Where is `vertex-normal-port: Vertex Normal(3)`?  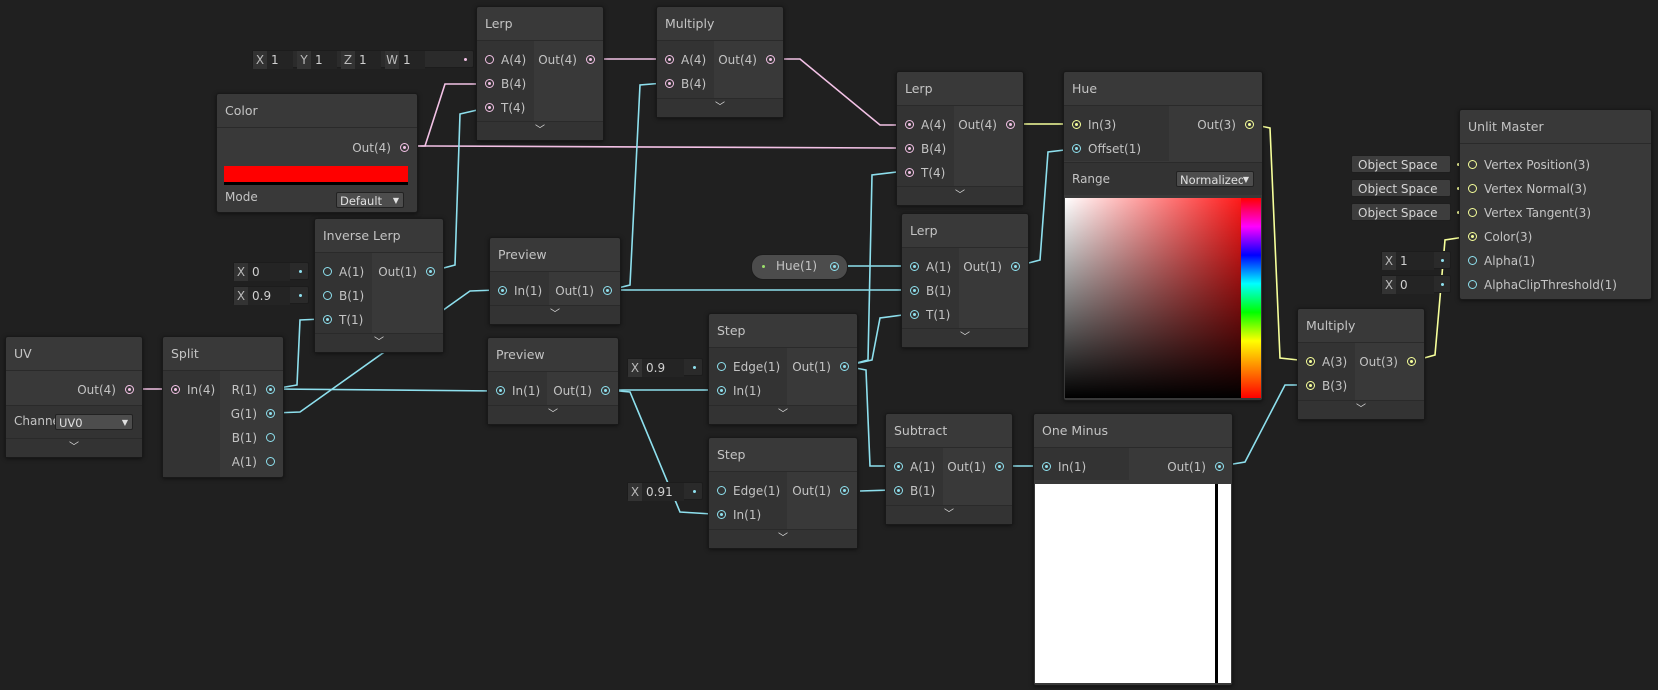 vertex-normal-port: Vertex Normal(3) is located at coordinates (1527, 189).